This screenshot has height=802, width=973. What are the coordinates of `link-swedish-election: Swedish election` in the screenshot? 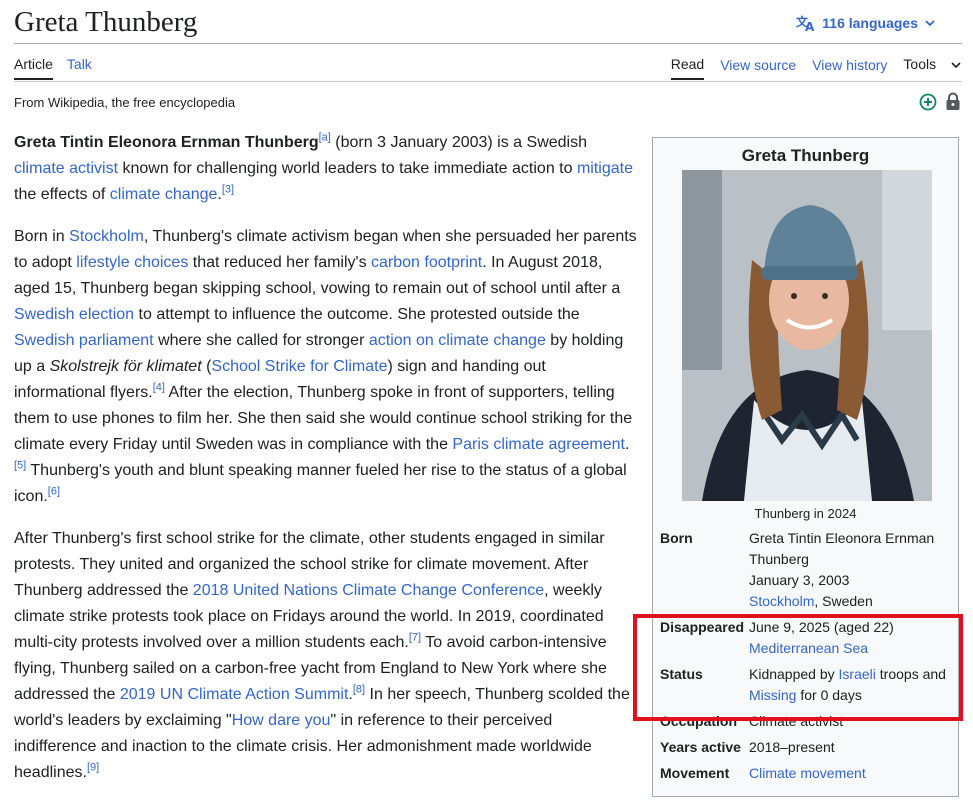 It's located at (74, 314).